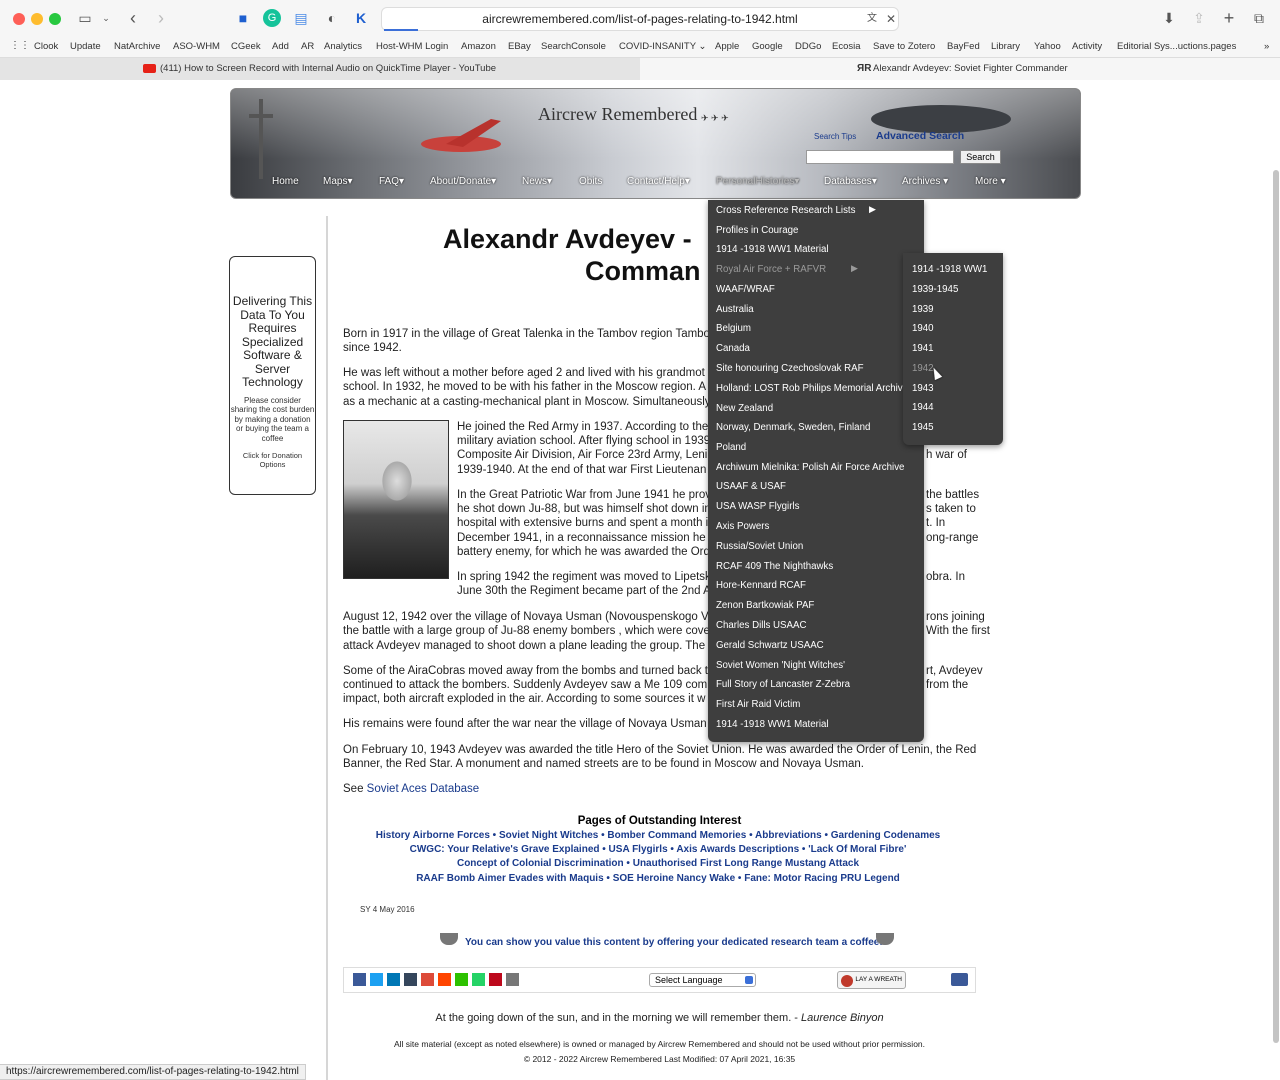 This screenshot has width=1280, height=1080. Describe the element at coordinates (663, 46) in the screenshot. I see `bookmark-folder: COVID-INSANITY ⌄` at that location.